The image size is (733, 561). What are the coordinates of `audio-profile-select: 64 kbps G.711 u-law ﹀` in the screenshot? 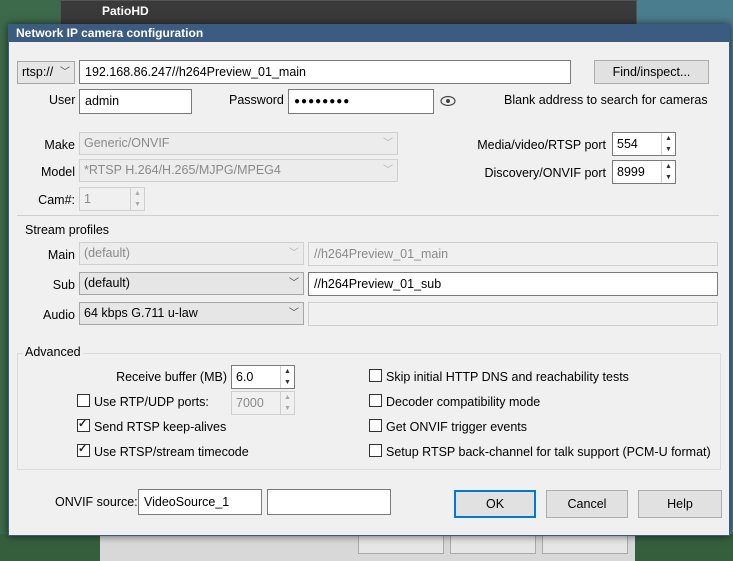 It's located at (191, 313).